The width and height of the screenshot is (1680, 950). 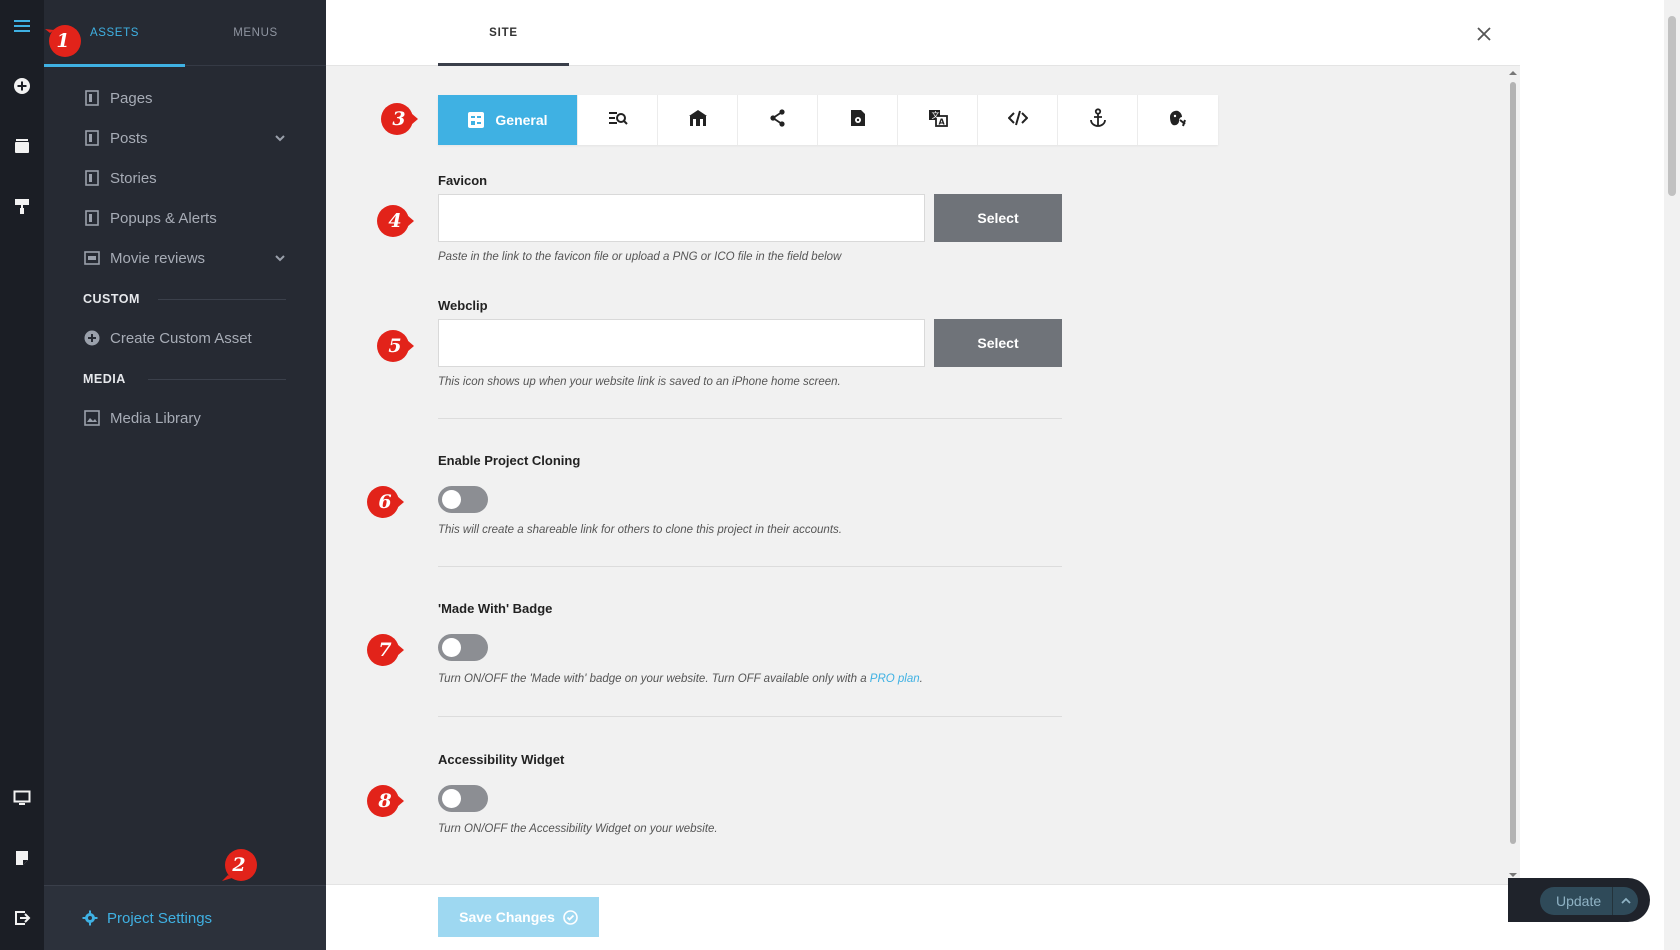 What do you see at coordinates (22, 146) in the screenshot?
I see `layers-icon` at bounding box center [22, 146].